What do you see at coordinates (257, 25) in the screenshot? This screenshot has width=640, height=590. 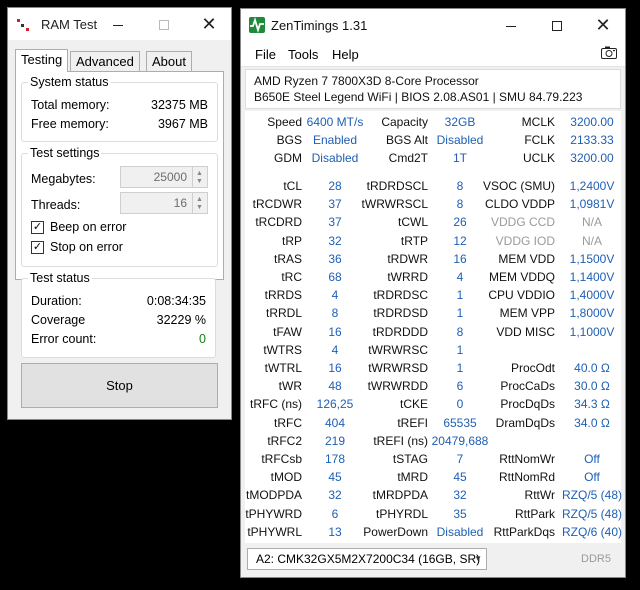 I see `zentimings-logo-icon` at bounding box center [257, 25].